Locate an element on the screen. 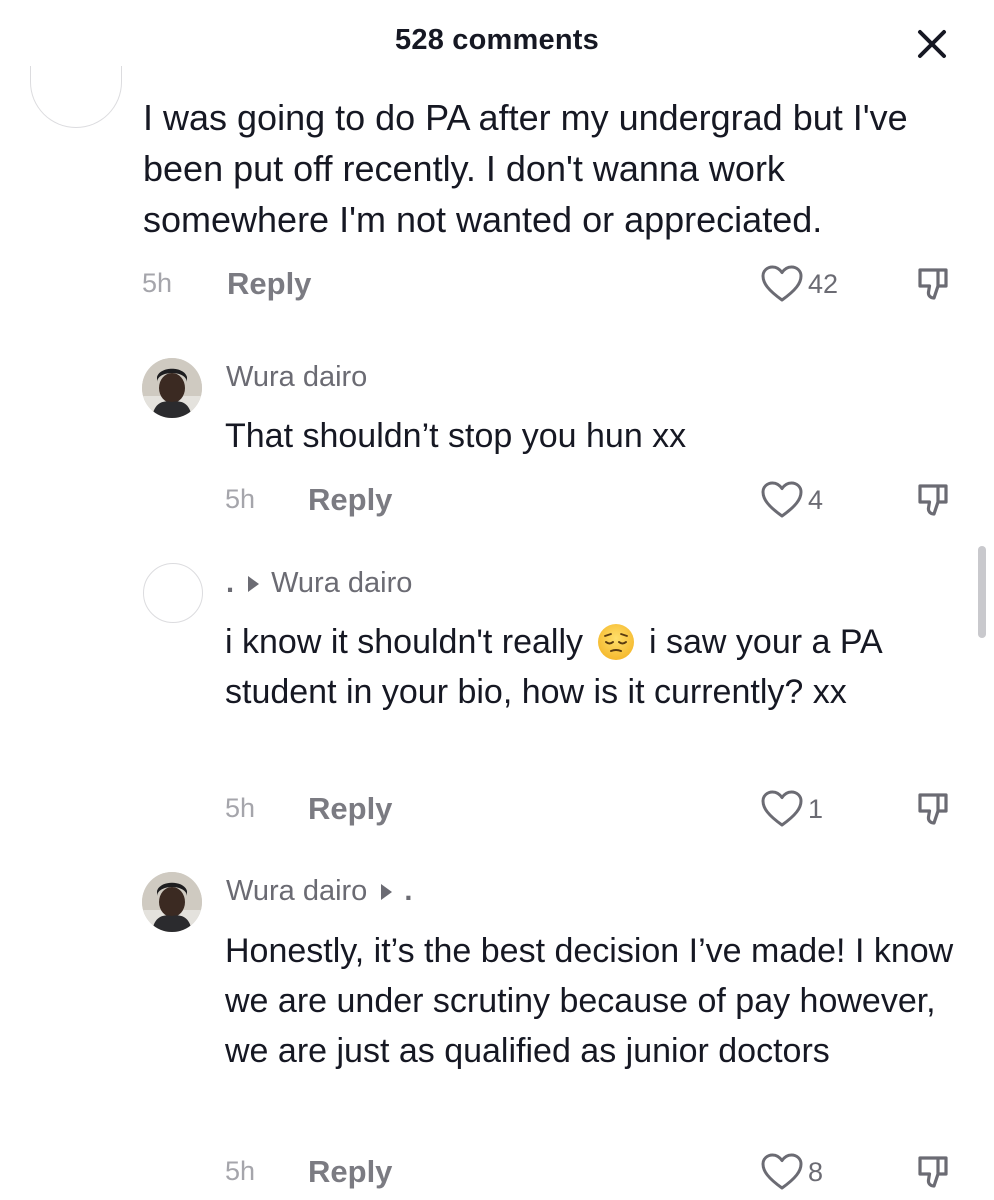 The image size is (994, 1200). comments-header: 528 comments is located at coordinates (497, 43).